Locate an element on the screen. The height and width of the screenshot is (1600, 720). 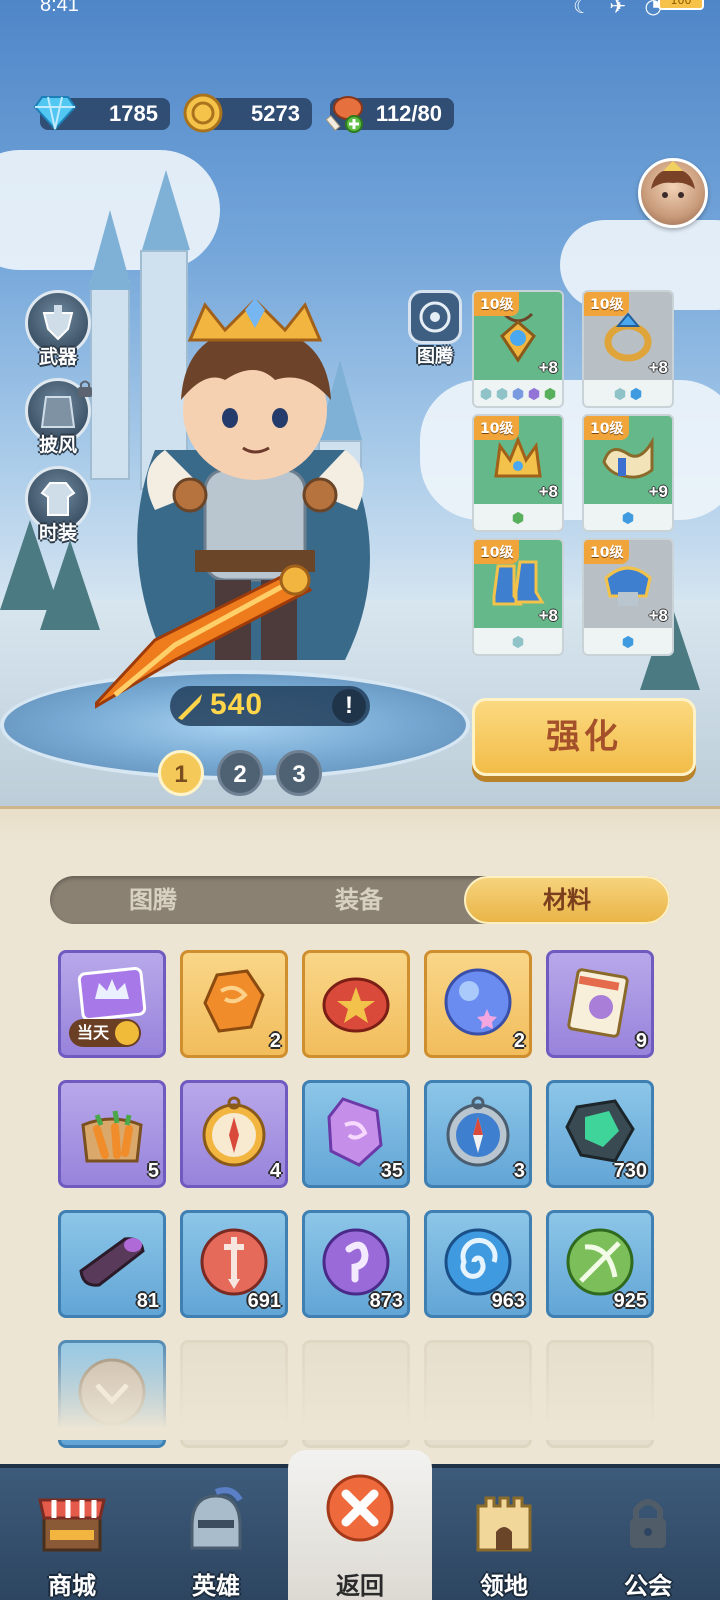
material-count: 873 is located at coordinates (386, 1301).